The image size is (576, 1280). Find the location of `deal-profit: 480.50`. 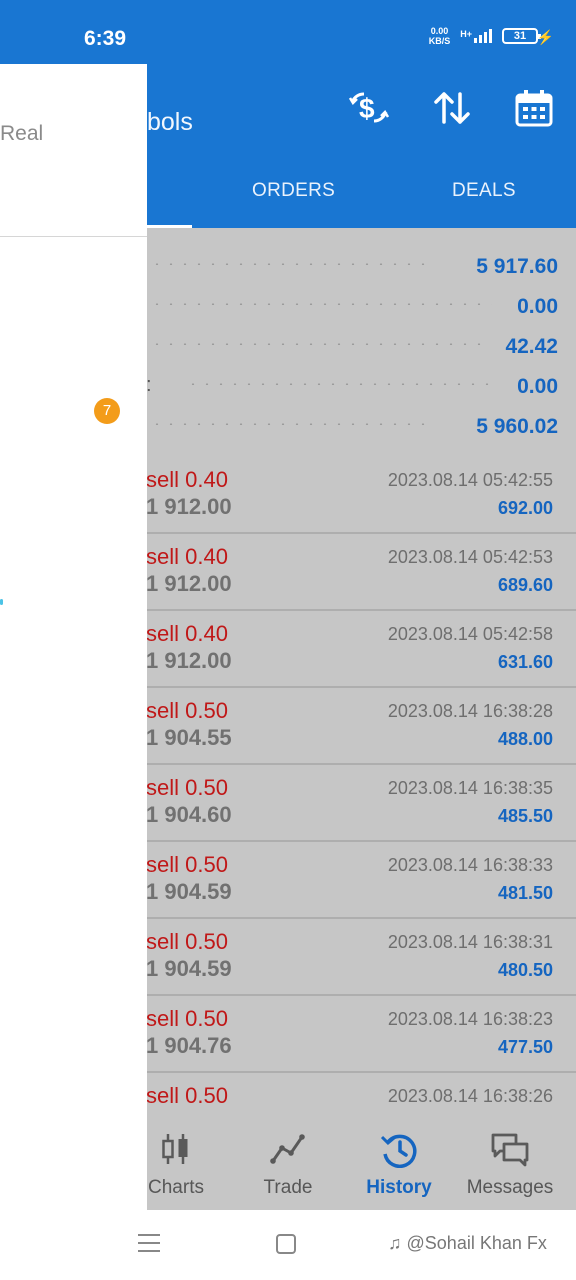

deal-profit: 480.50 is located at coordinates (525, 970).